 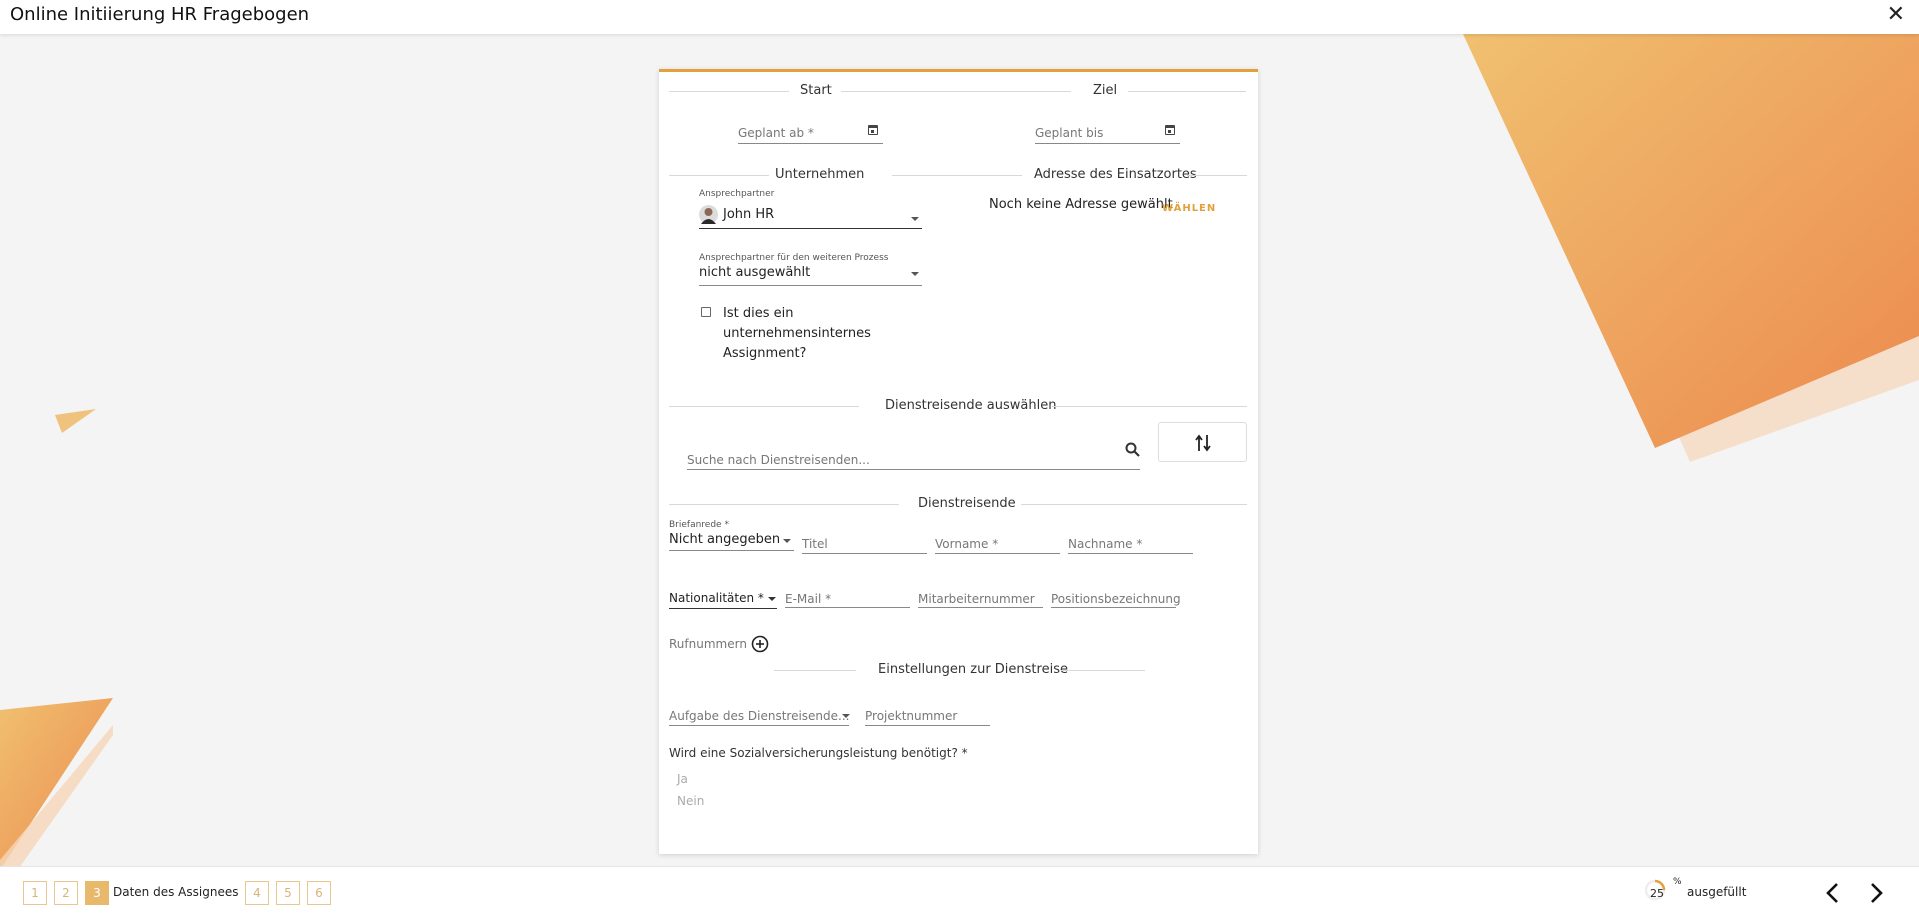 What do you see at coordinates (66, 893) in the screenshot?
I see `step-2: 2` at bounding box center [66, 893].